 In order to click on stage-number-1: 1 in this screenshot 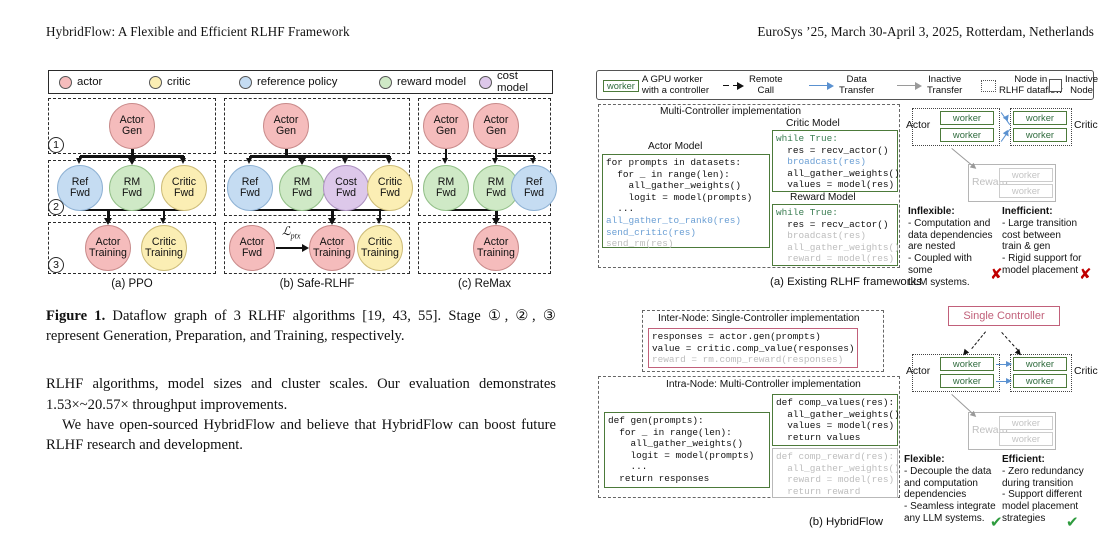, I will do `click(56, 145)`.